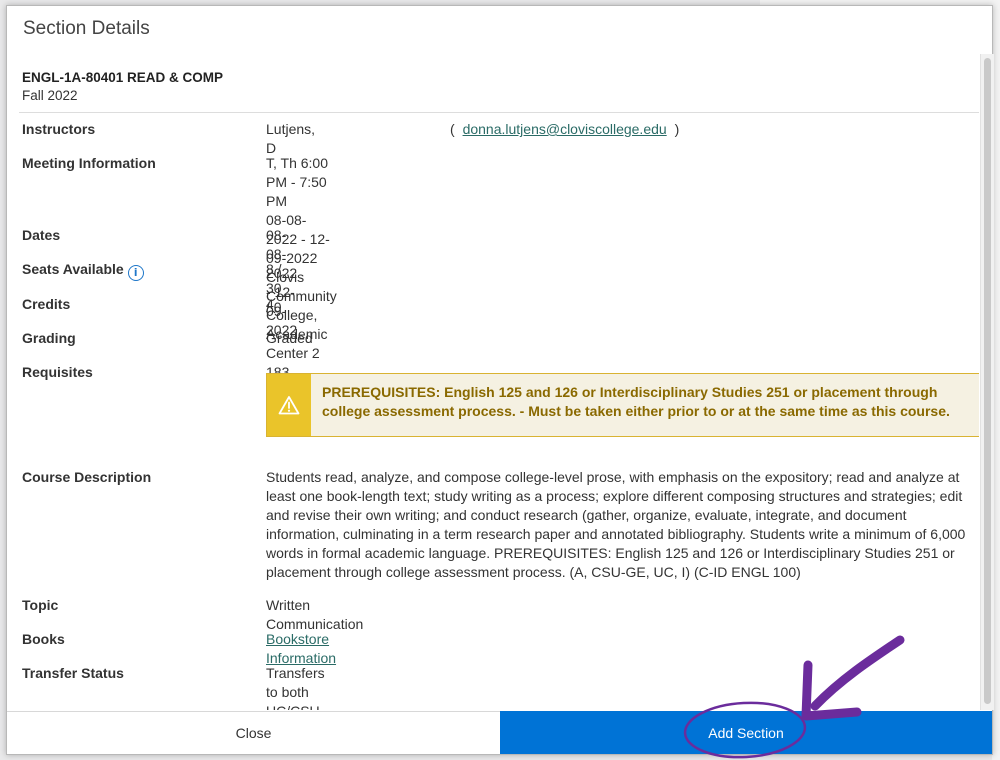 This screenshot has height=760, width=1000. What do you see at coordinates (86, 28) in the screenshot?
I see `dialog-title: Section Details` at bounding box center [86, 28].